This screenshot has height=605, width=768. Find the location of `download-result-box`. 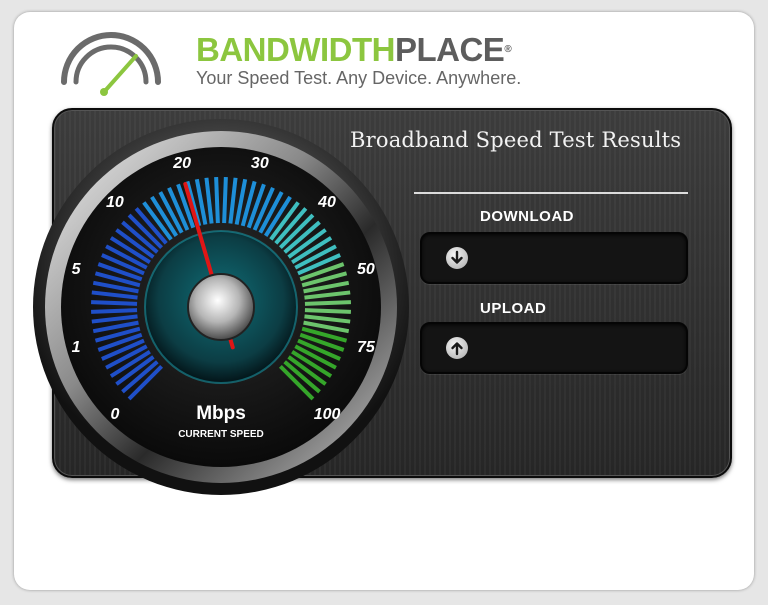

download-result-box is located at coordinates (554, 258).